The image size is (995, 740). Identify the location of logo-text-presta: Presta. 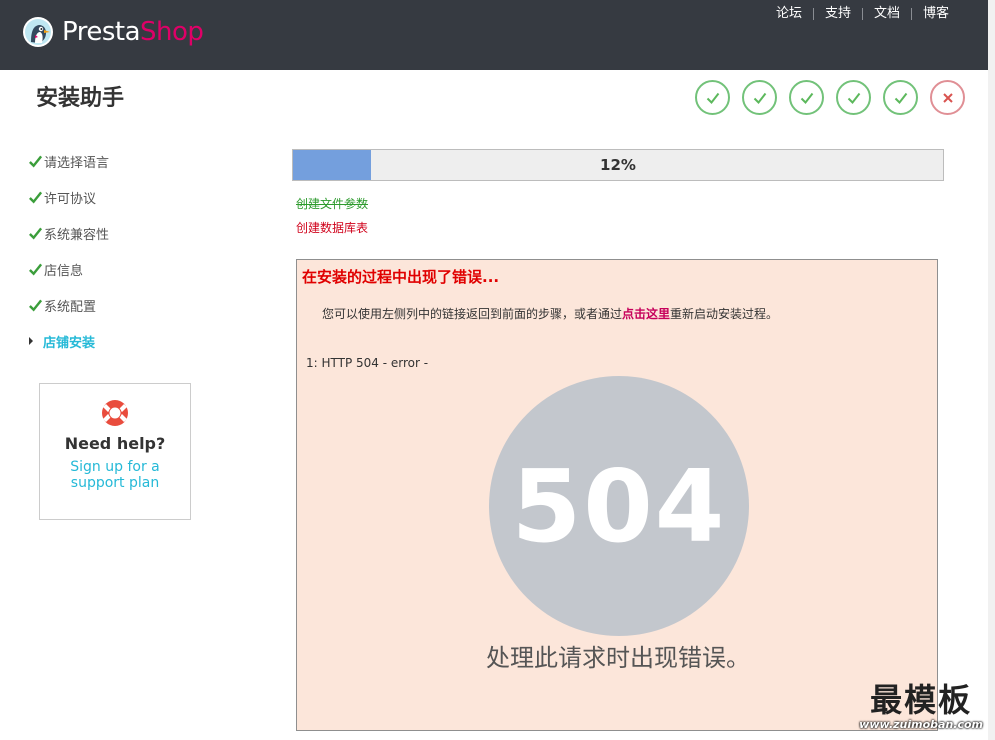
(101, 32).